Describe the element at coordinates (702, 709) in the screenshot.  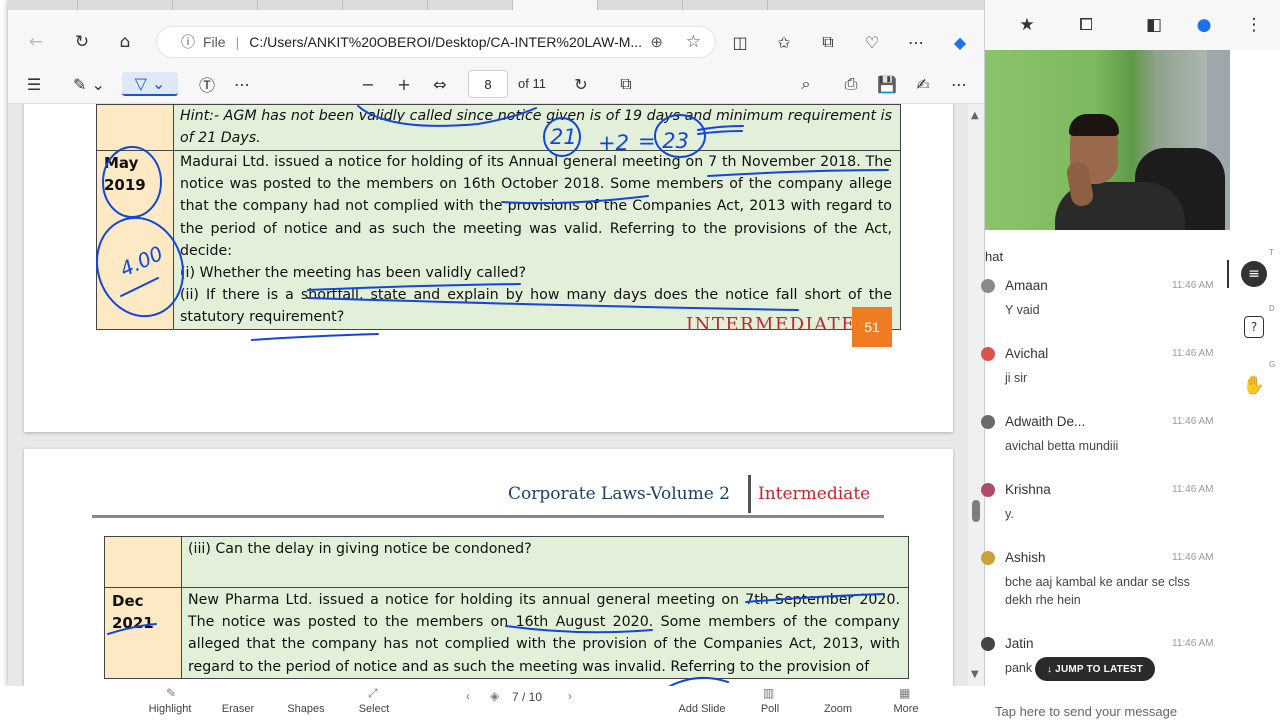
I see `add-slide-button: Add Slide` at that location.